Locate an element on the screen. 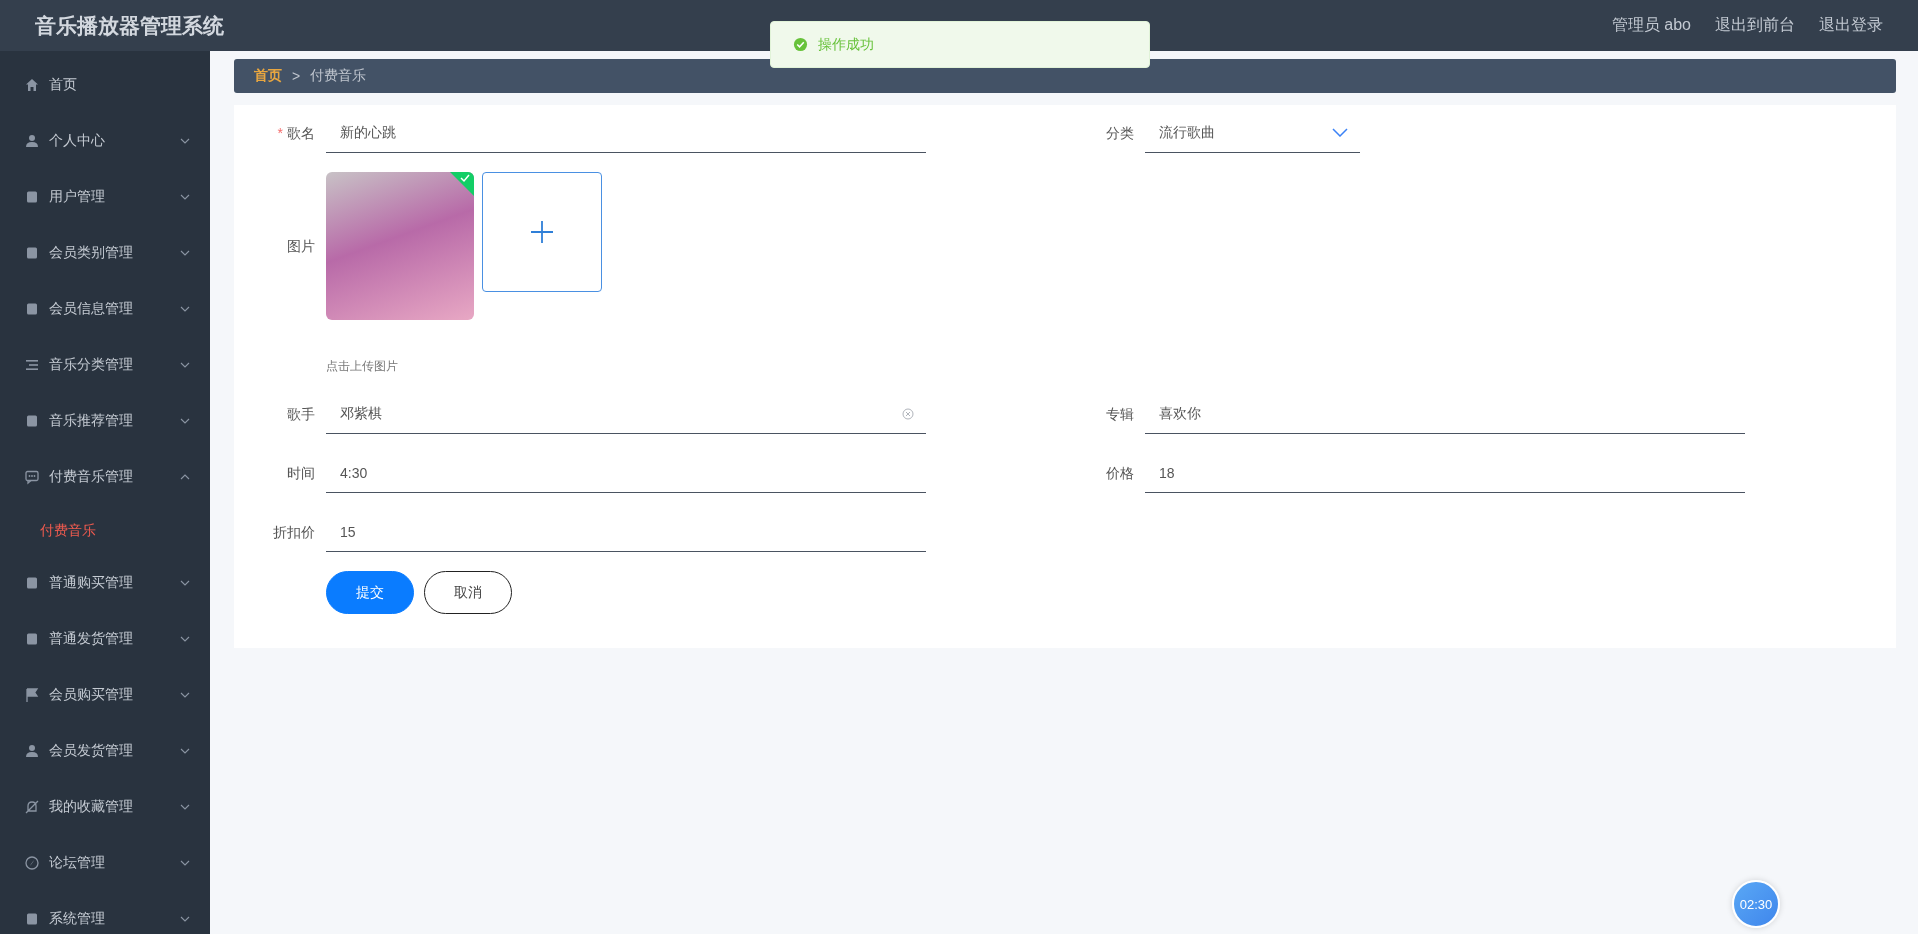 This screenshot has width=1918, height=934. sidebar-item: 论坛管理 is located at coordinates (105, 863).